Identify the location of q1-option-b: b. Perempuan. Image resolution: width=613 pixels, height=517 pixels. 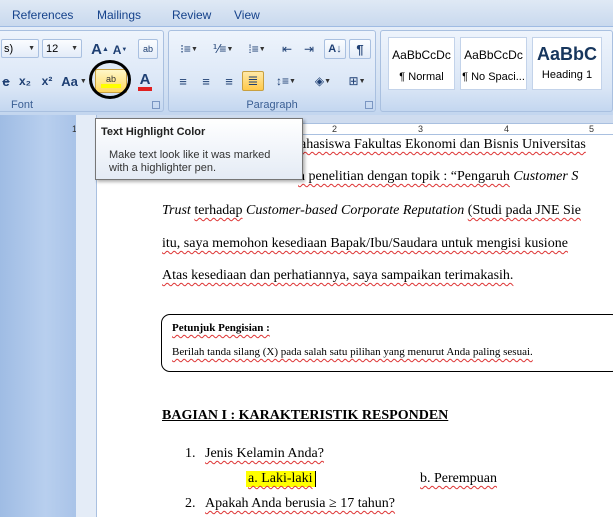
(458, 478).